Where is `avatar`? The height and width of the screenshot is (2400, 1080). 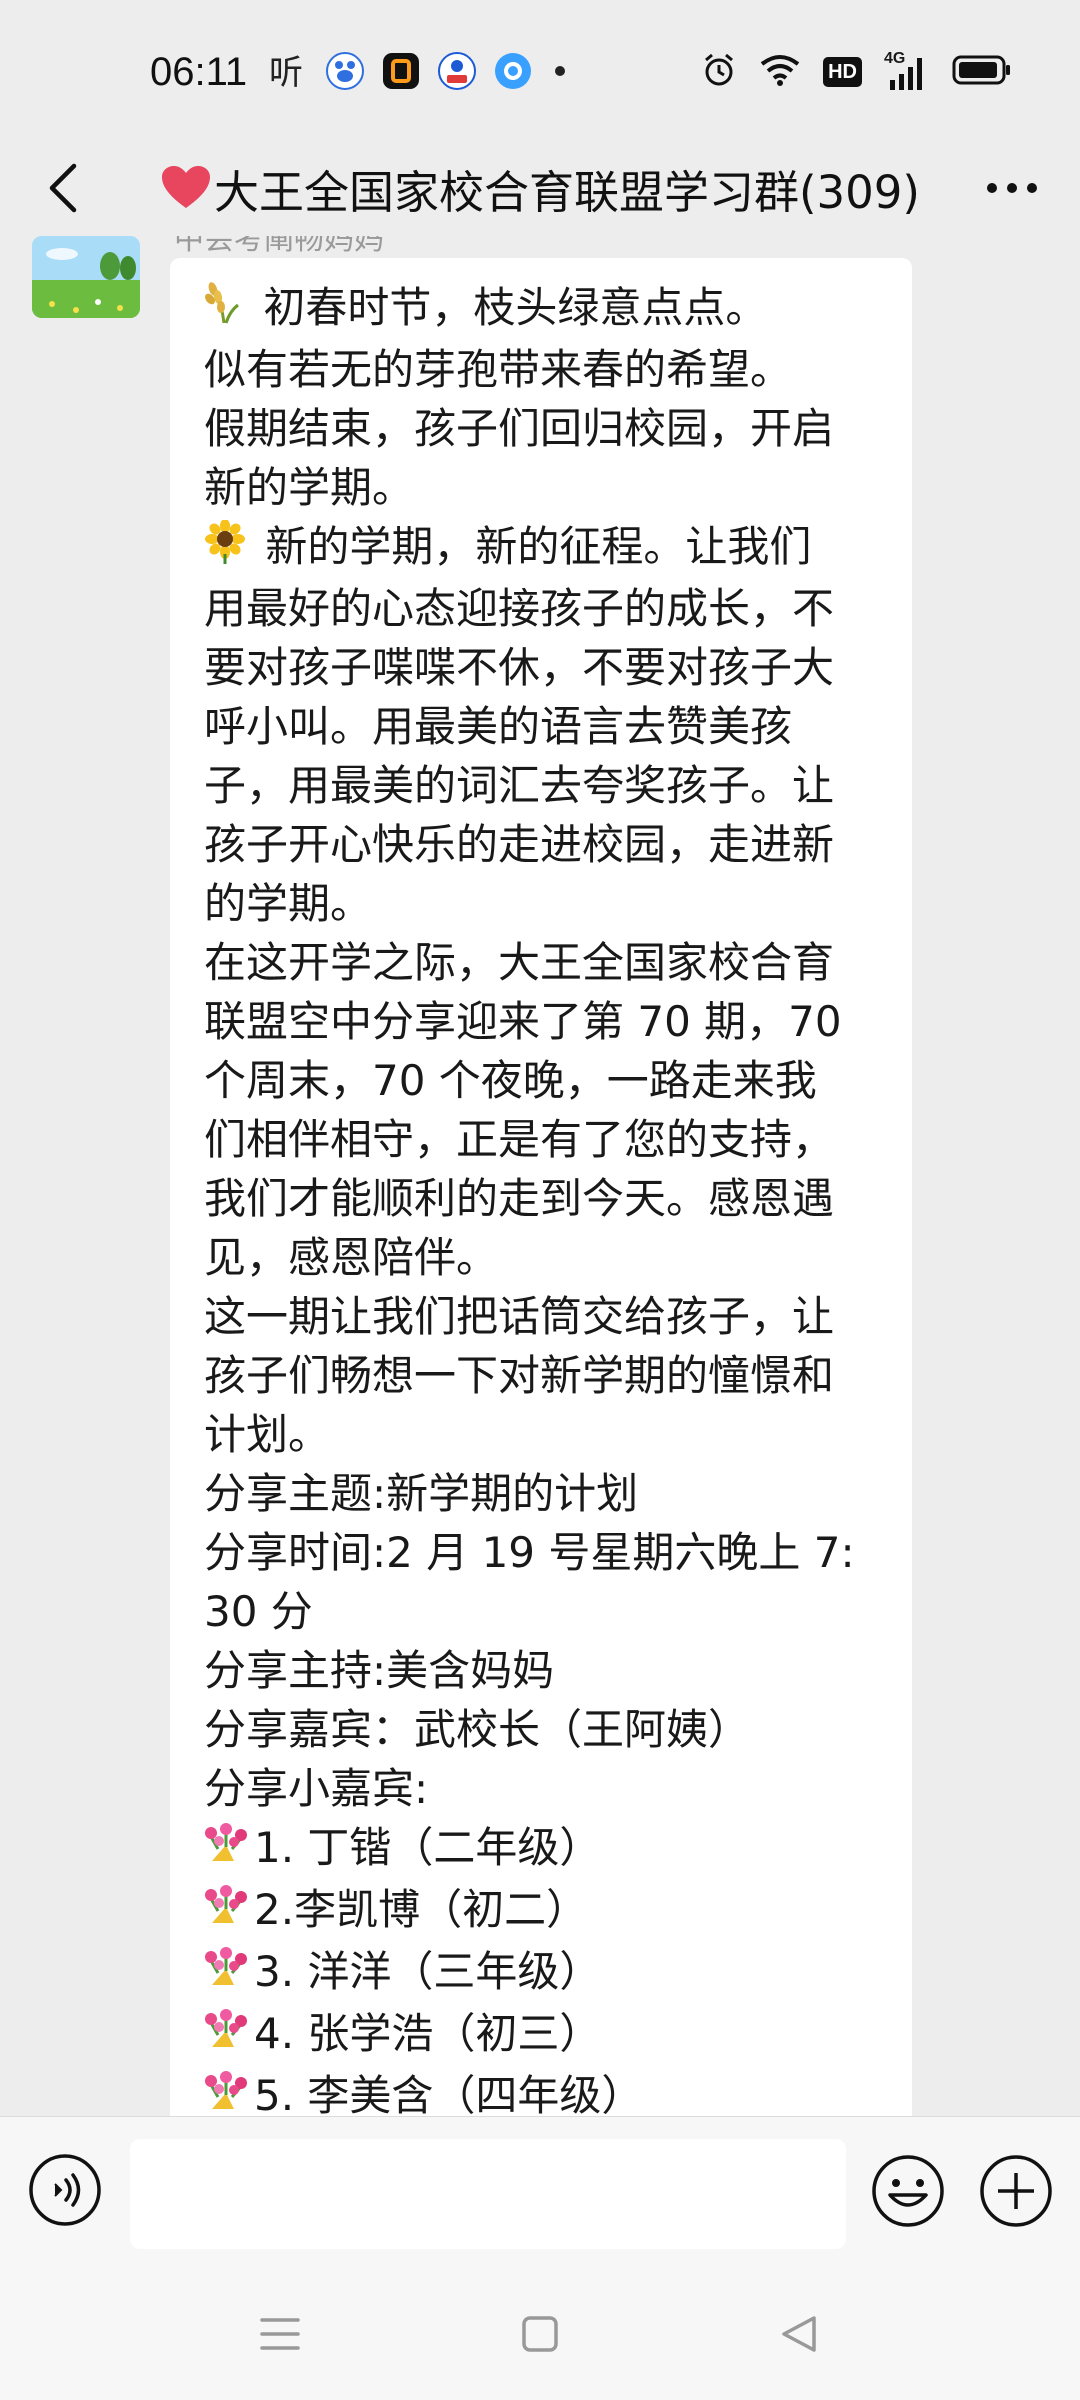 avatar is located at coordinates (86, 277).